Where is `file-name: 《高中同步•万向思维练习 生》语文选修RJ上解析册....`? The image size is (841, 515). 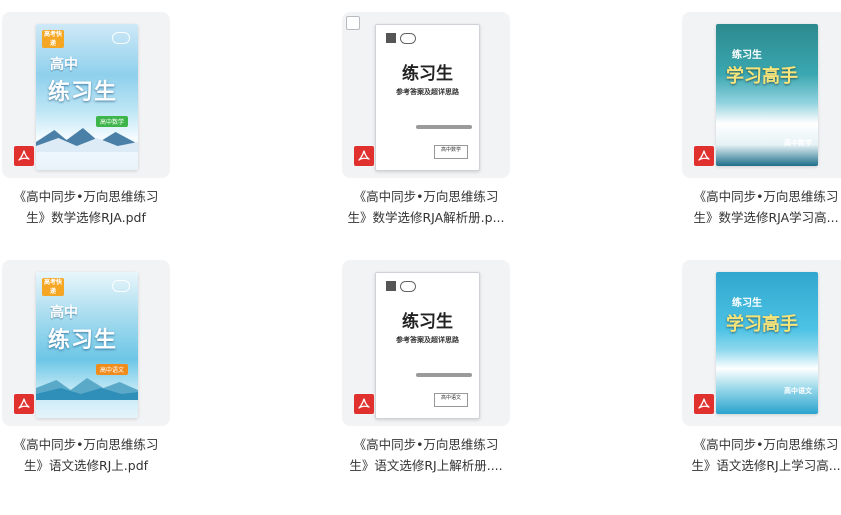
file-name: 《高中同步•万向思维练习 生》语文选修RJ上解析册.... is located at coordinates (426, 455).